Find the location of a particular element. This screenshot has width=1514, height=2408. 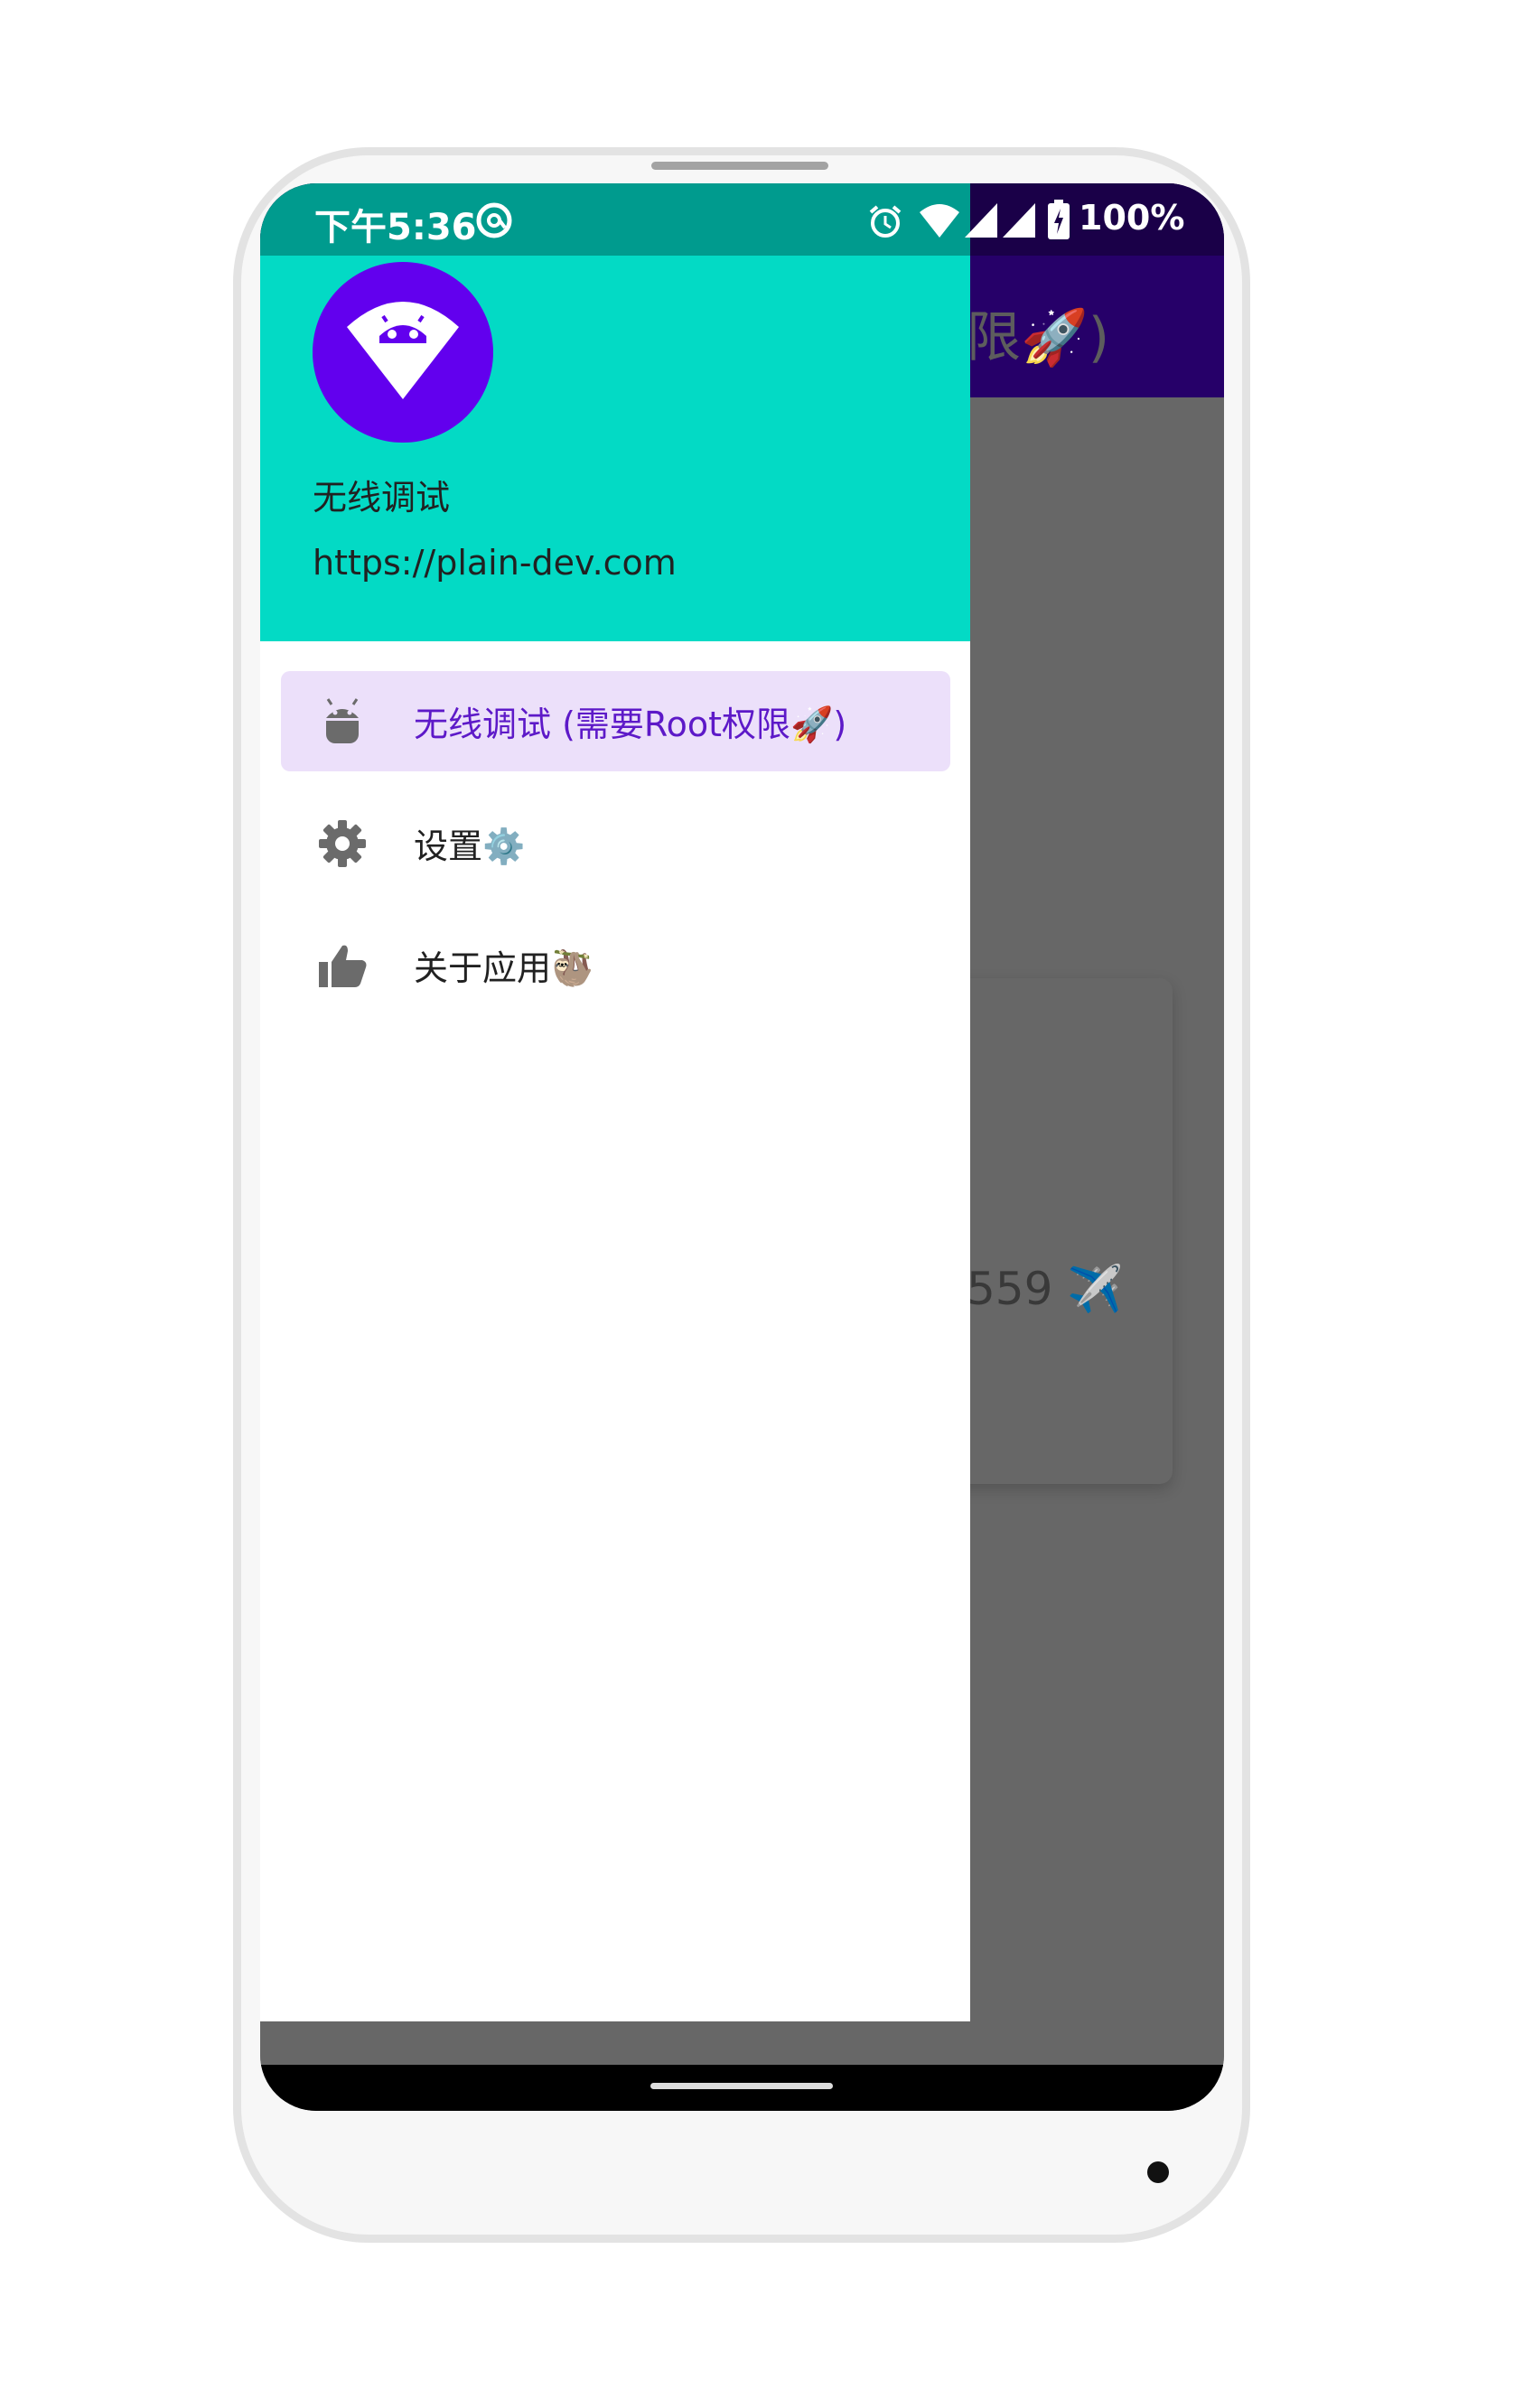

nav-item-label: 无线调试 (需要Root权限🚀) is located at coordinates (631, 724).